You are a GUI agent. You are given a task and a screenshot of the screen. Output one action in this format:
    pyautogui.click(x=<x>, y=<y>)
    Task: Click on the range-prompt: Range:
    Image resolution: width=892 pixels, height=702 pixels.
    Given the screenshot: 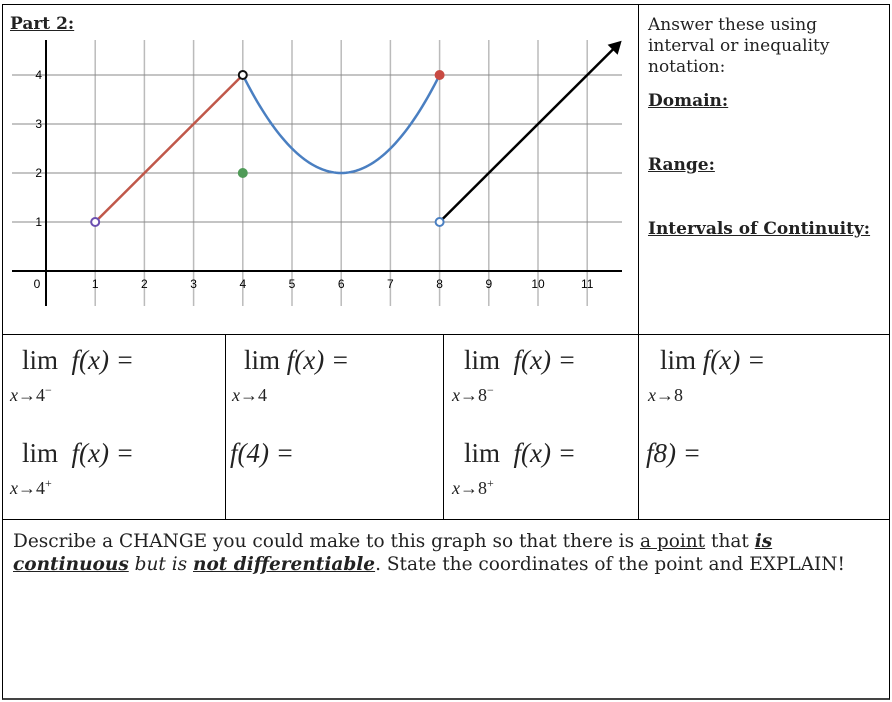 What is the action you would take?
    pyautogui.click(x=681, y=165)
    